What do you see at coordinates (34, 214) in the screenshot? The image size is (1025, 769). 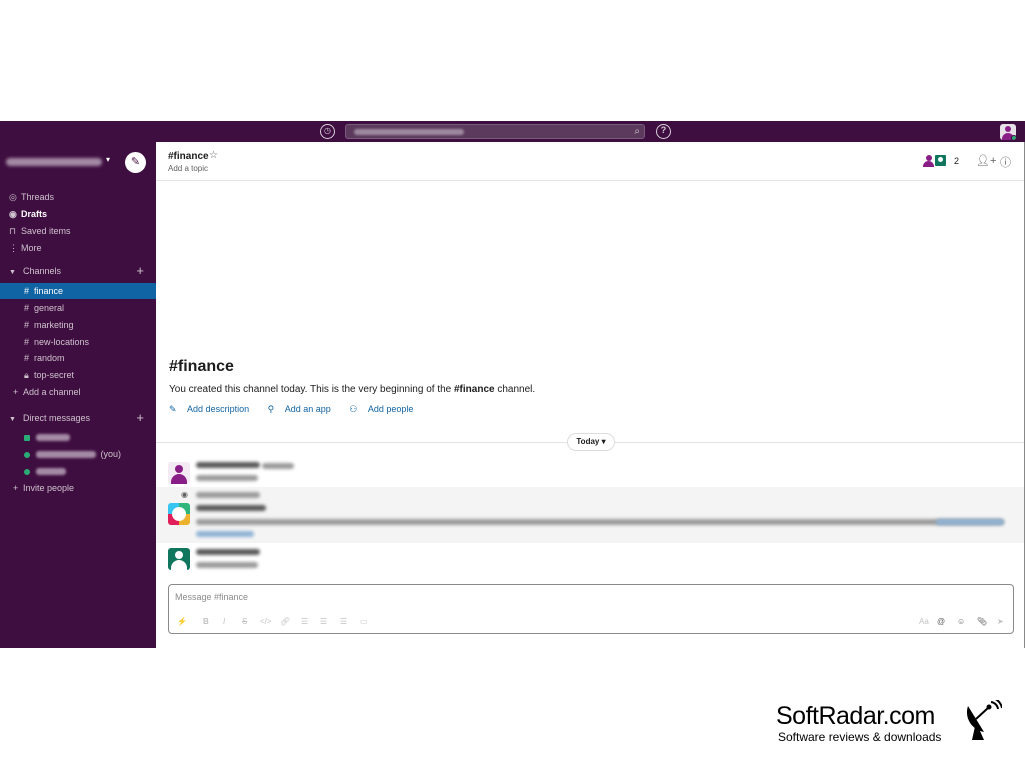 I see `sidebar-item-label: Drafts` at bounding box center [34, 214].